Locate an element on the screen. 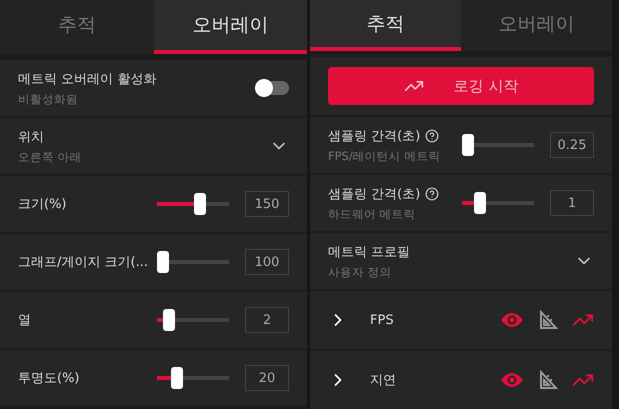 The width and height of the screenshot is (619, 409). value-field: 150 is located at coordinates (267, 204).